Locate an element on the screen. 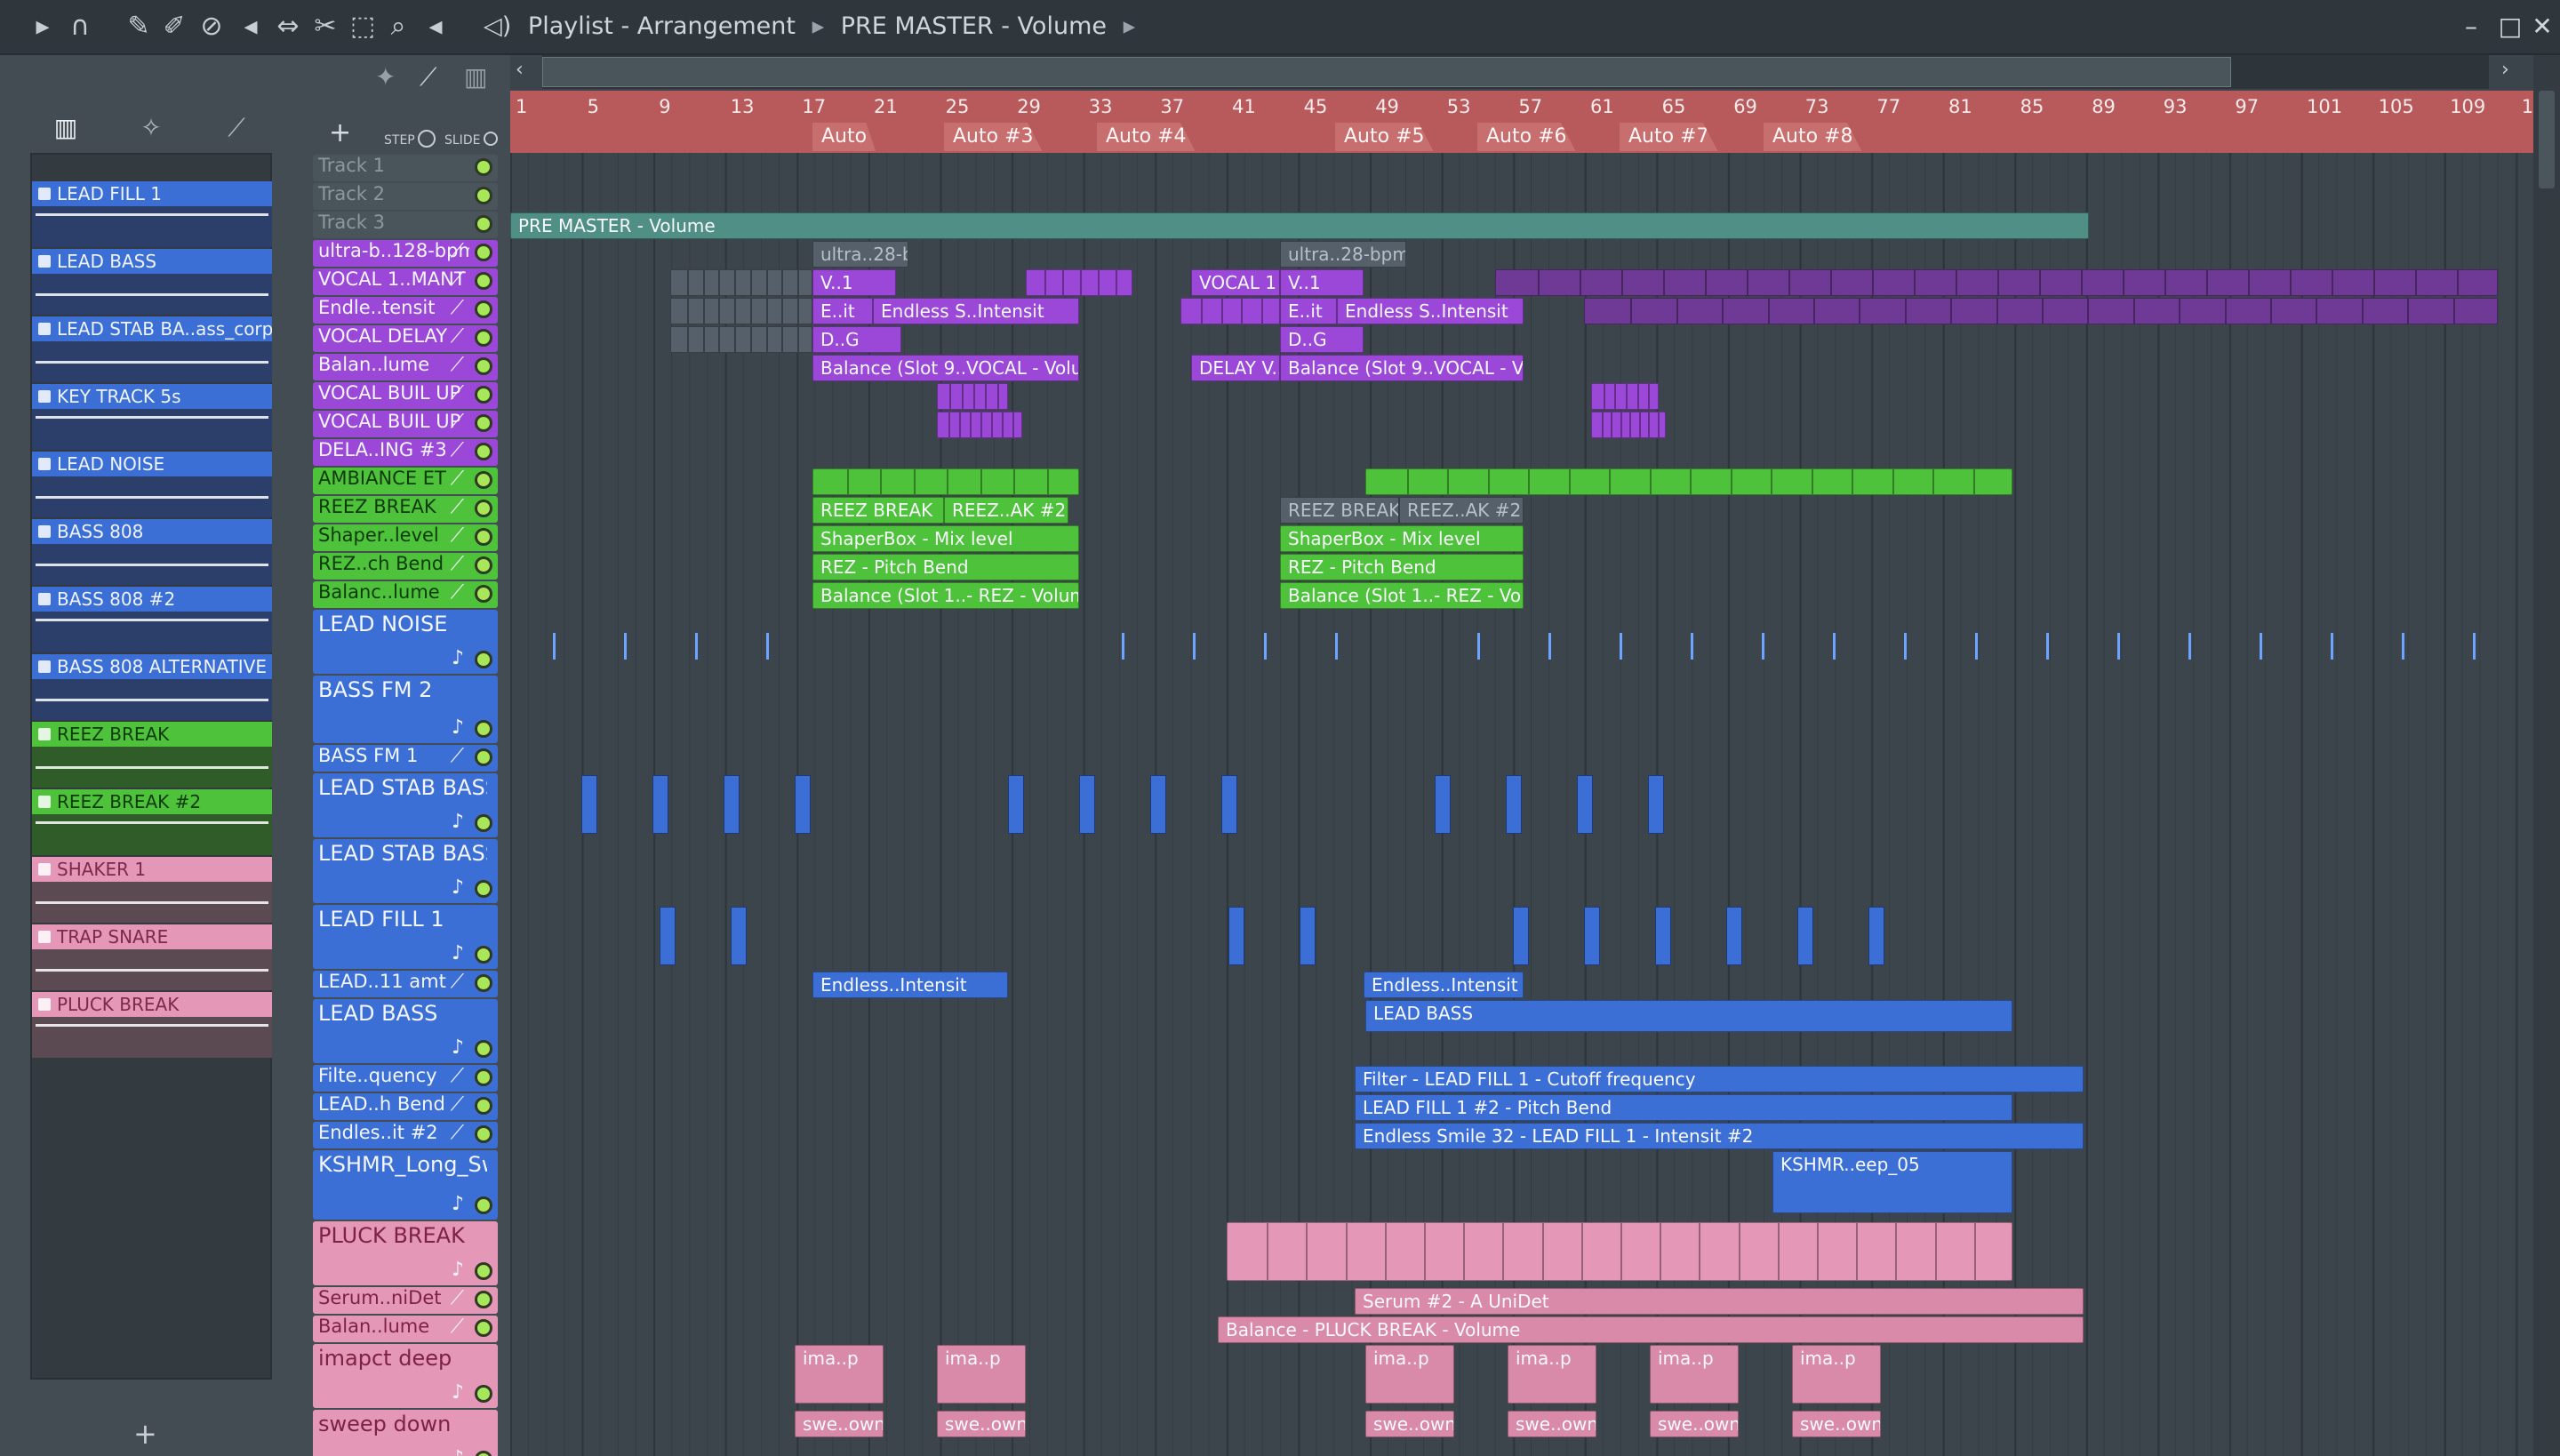 The height and width of the screenshot is (1456, 2560). automation-clip: Endless S..Intensit is located at coordinates (976, 311).